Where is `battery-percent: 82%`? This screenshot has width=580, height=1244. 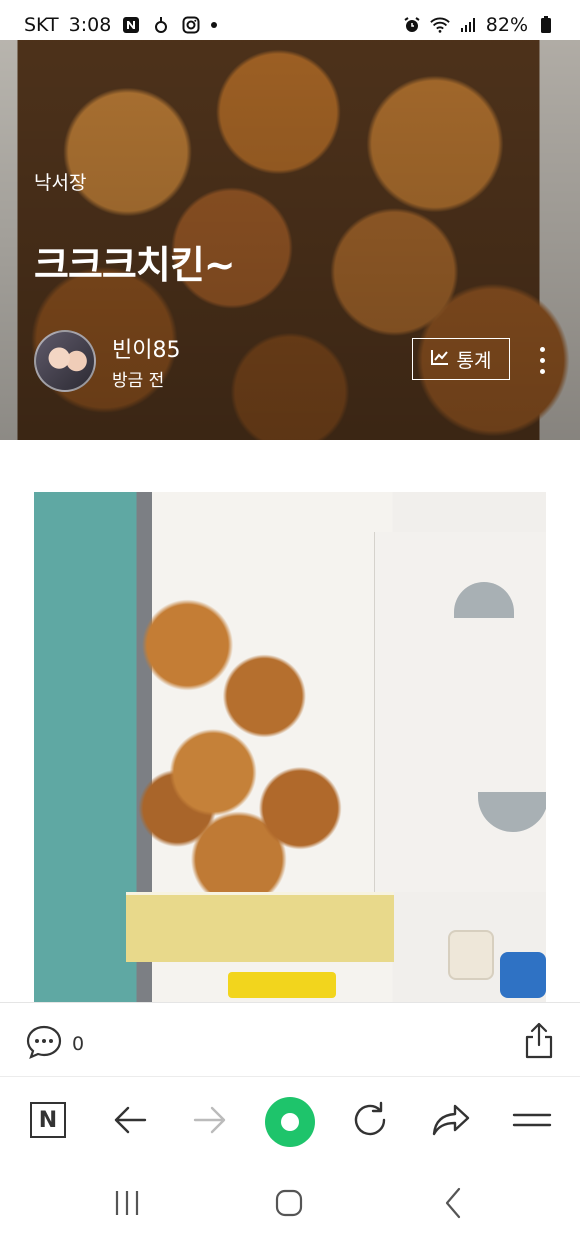
battery-percent: 82% is located at coordinates (506, 25).